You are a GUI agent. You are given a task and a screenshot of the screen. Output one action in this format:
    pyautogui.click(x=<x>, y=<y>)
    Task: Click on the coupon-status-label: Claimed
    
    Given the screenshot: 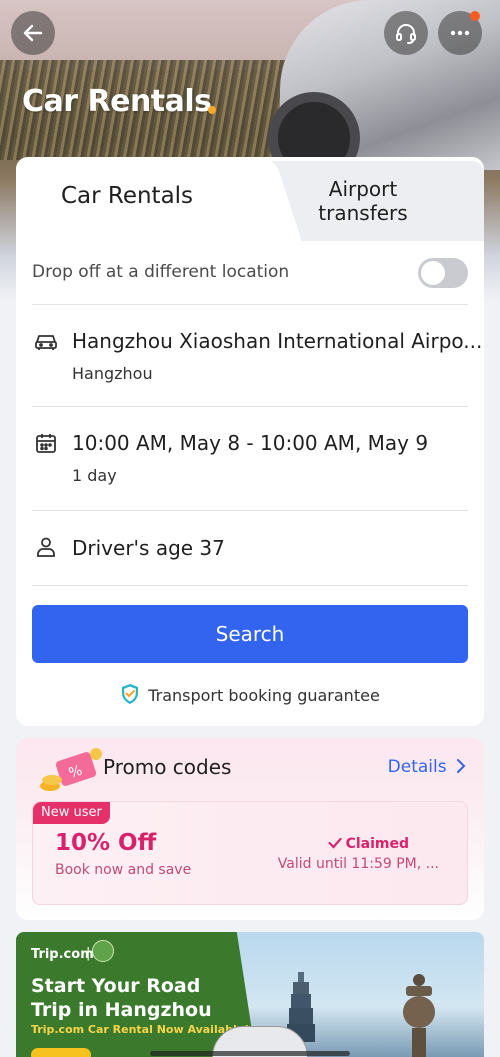 What is the action you would take?
    pyautogui.click(x=377, y=844)
    